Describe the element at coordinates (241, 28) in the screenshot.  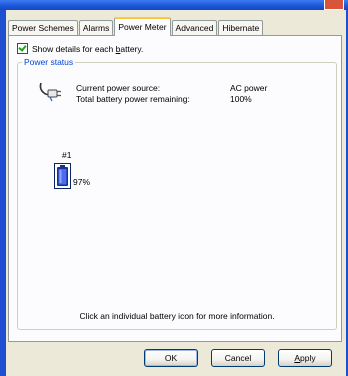
I see `tab-hibernate: Hibernate` at that location.